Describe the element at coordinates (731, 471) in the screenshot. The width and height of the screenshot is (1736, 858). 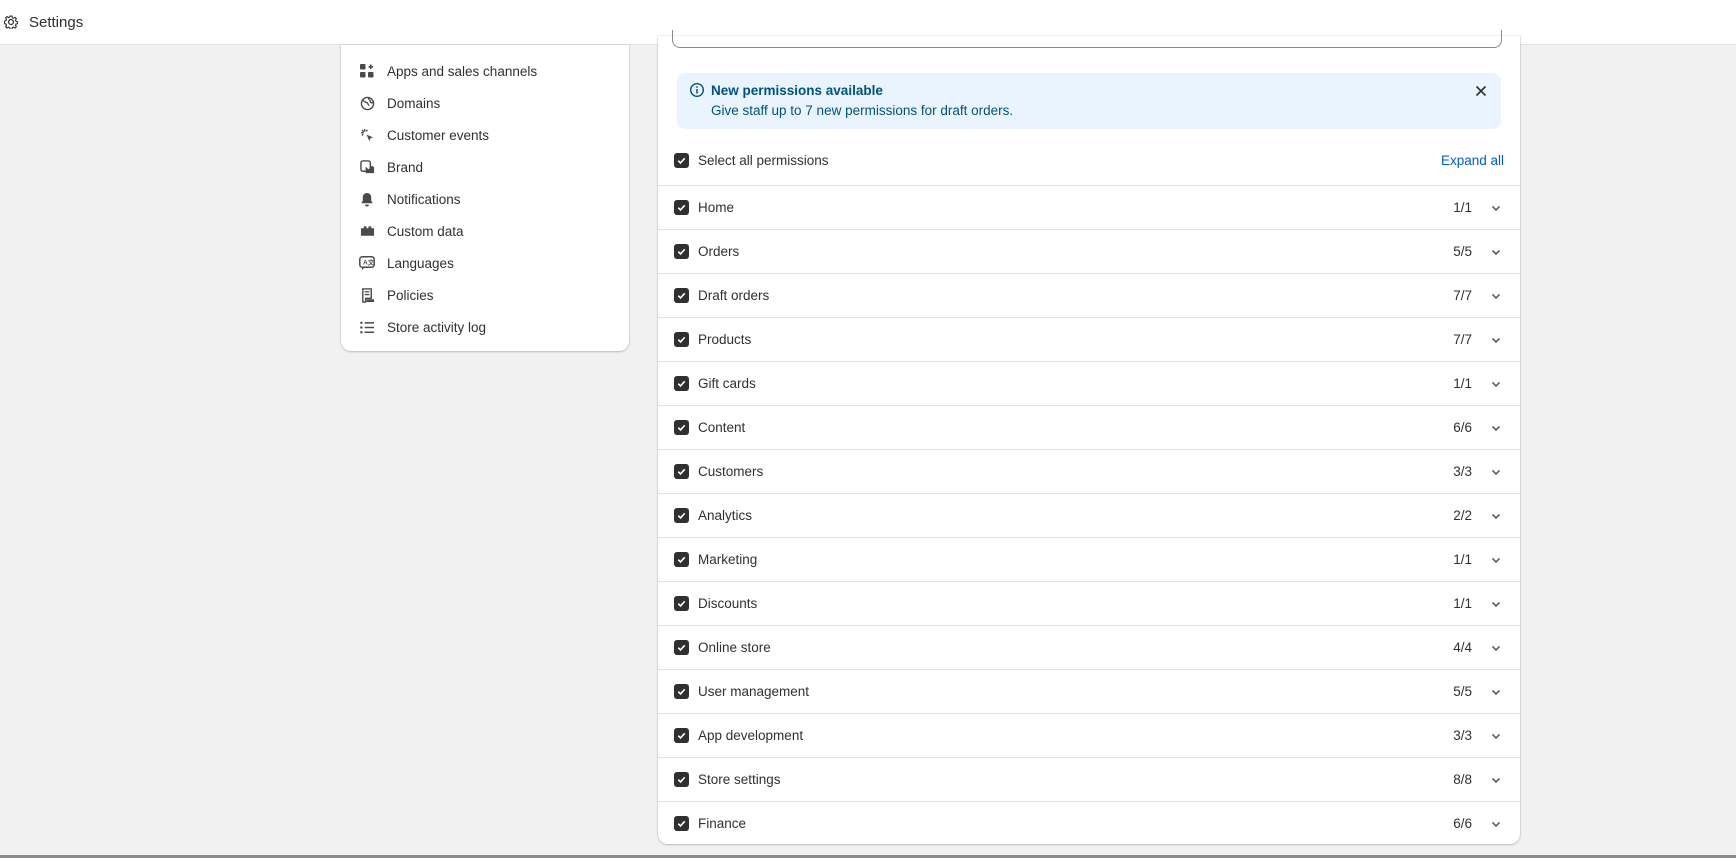
I see `permission-label: Customers` at that location.